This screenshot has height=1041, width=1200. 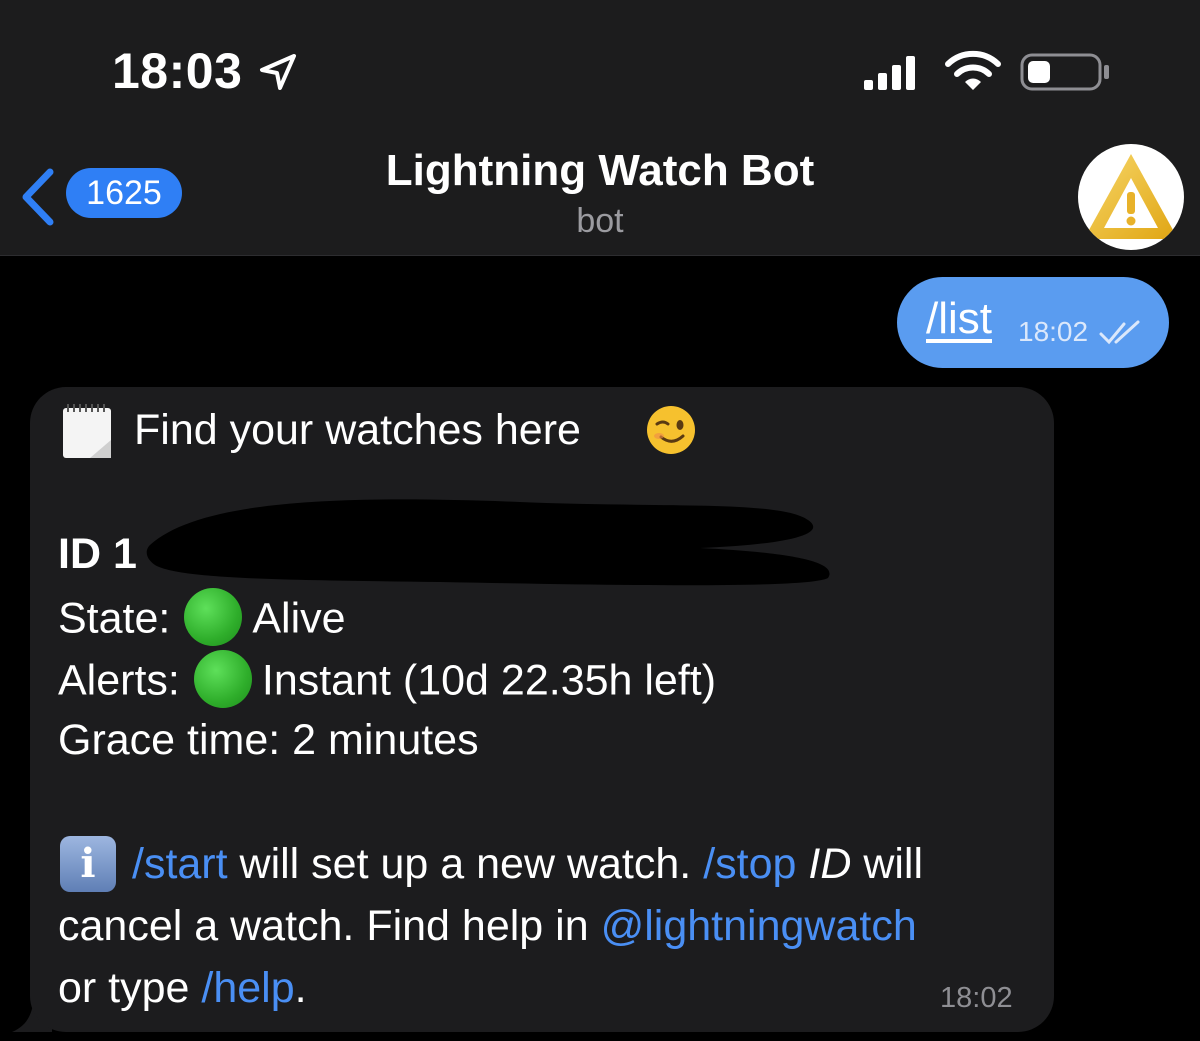 I want to click on help-text-4: or type, so click(x=130, y=988).